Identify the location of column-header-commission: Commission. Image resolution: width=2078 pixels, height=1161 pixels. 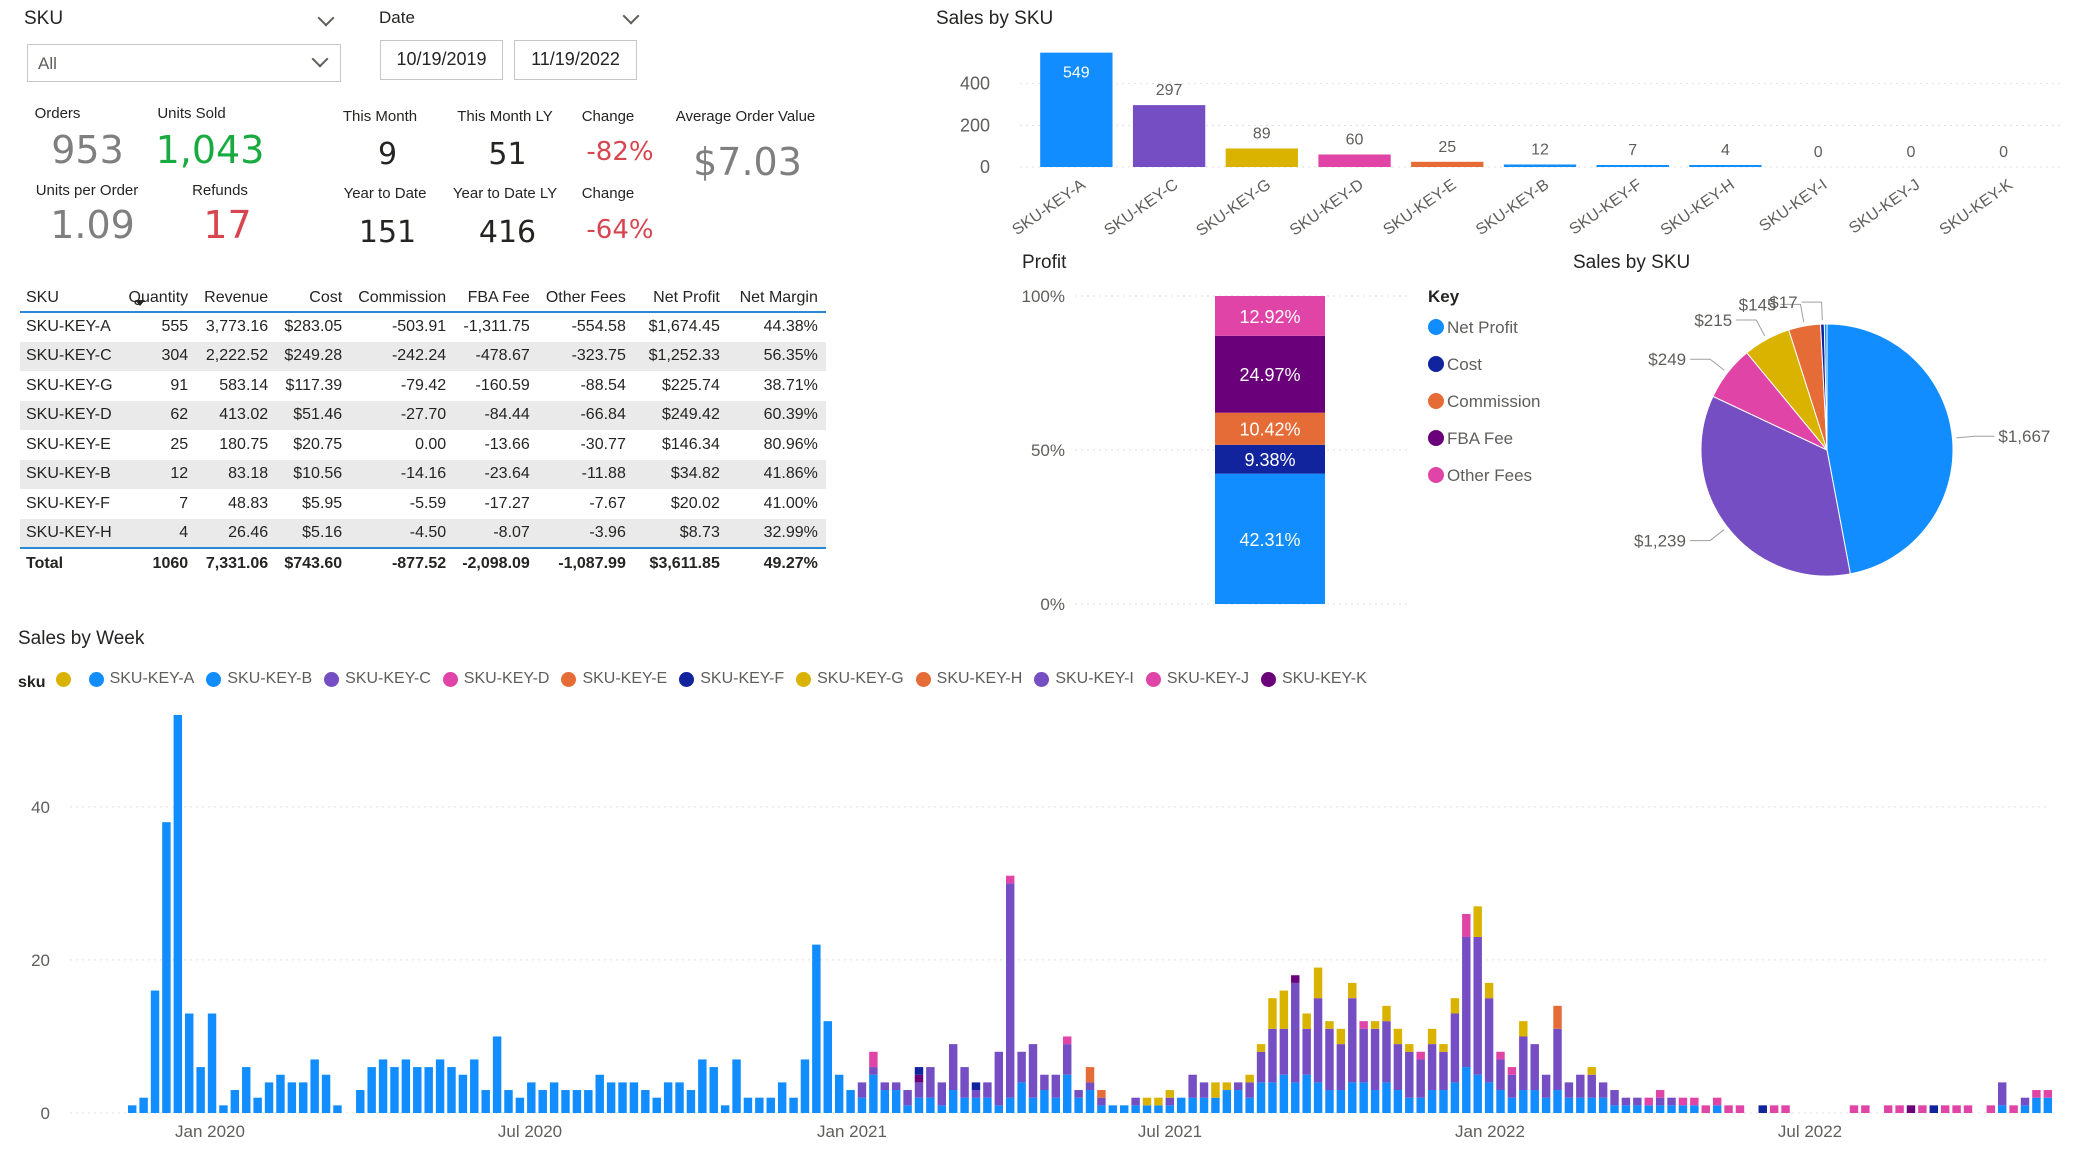
(402, 291).